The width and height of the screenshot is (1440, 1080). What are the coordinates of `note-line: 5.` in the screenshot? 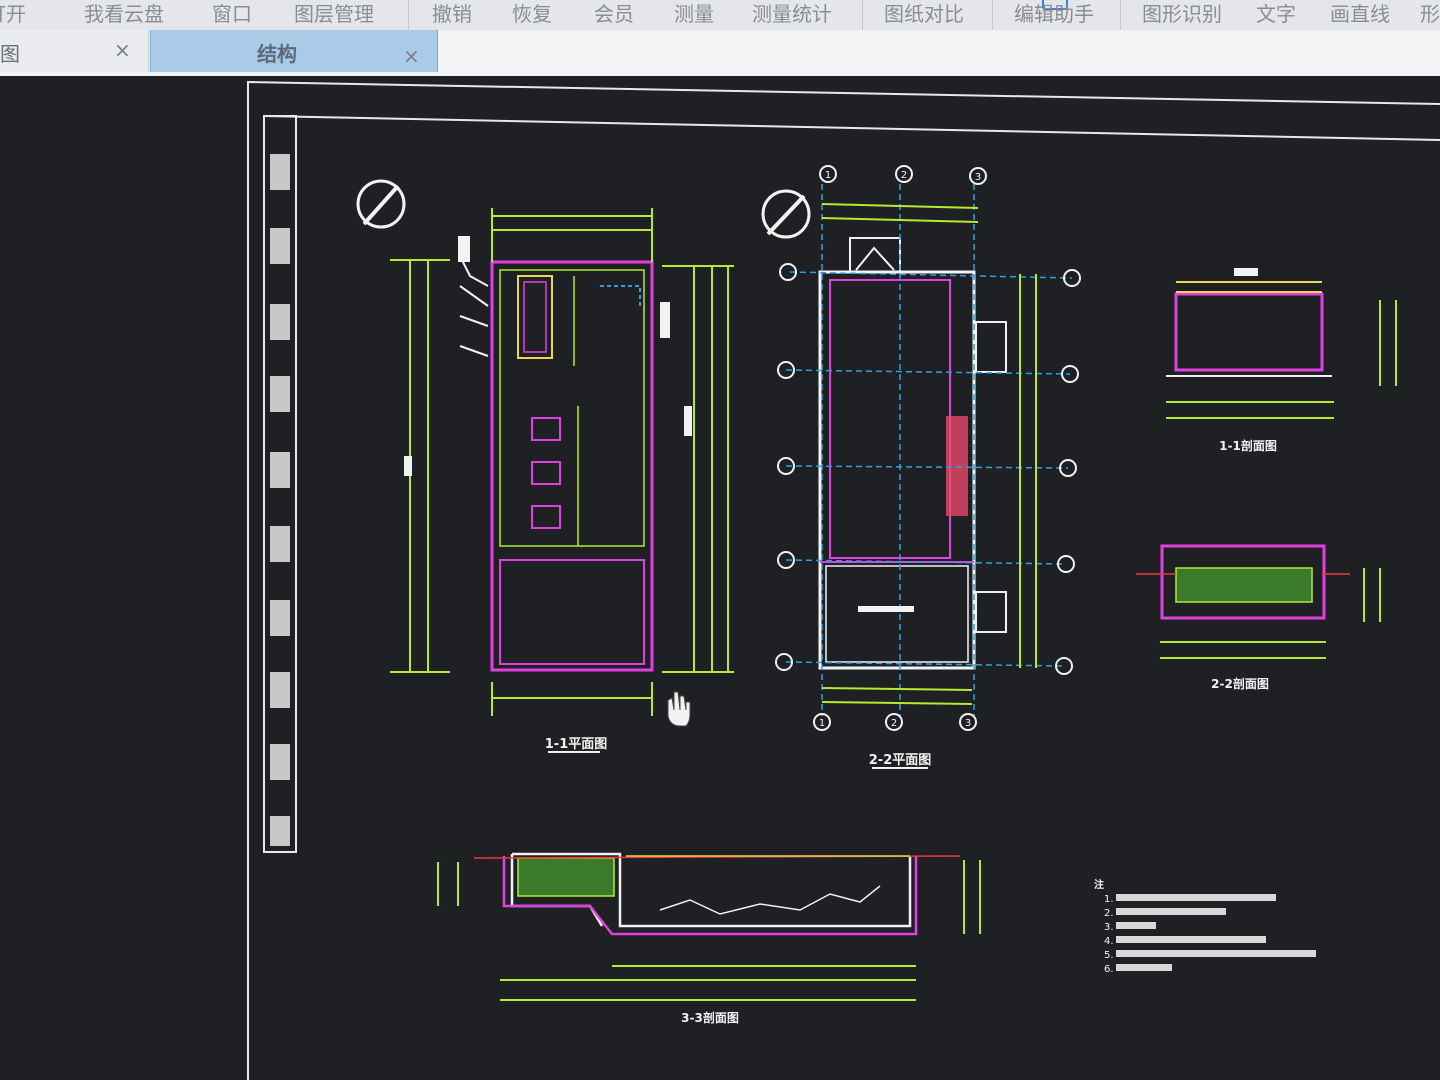 It's located at (1109, 955).